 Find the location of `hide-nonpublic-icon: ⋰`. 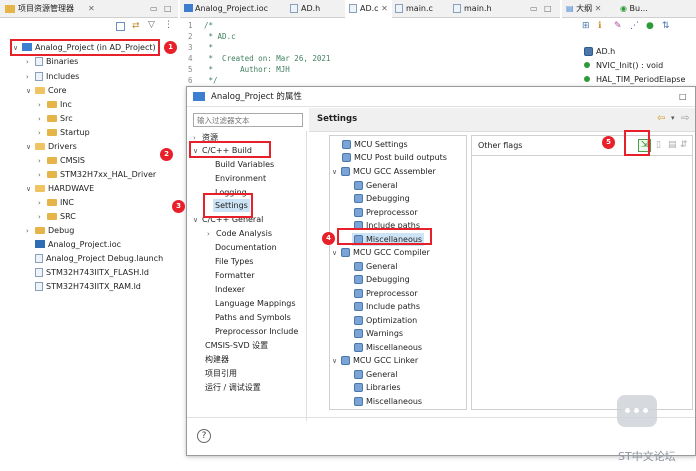

hide-nonpublic-icon: ⋰ is located at coordinates (634, 26).